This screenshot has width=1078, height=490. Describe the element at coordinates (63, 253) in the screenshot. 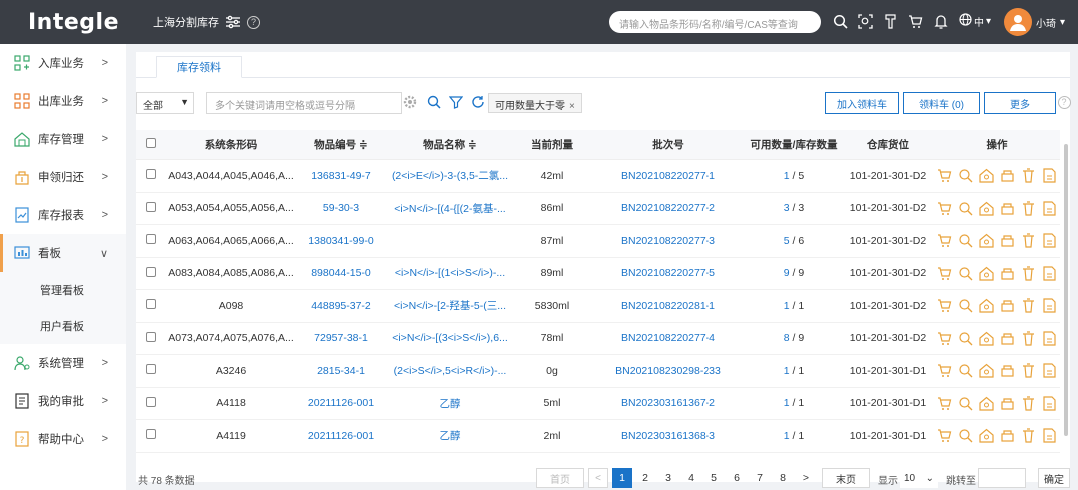

I see `sidebar-item-dashboard: 看板 ∨` at that location.